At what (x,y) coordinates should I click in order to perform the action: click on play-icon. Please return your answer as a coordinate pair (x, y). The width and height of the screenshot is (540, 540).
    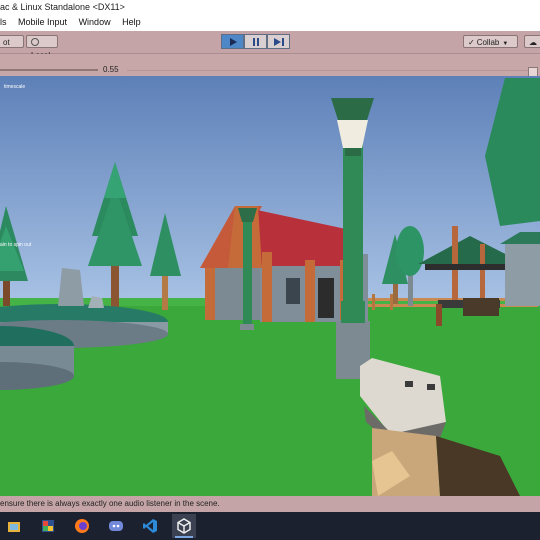
    Looking at the image, I should click on (233, 41).